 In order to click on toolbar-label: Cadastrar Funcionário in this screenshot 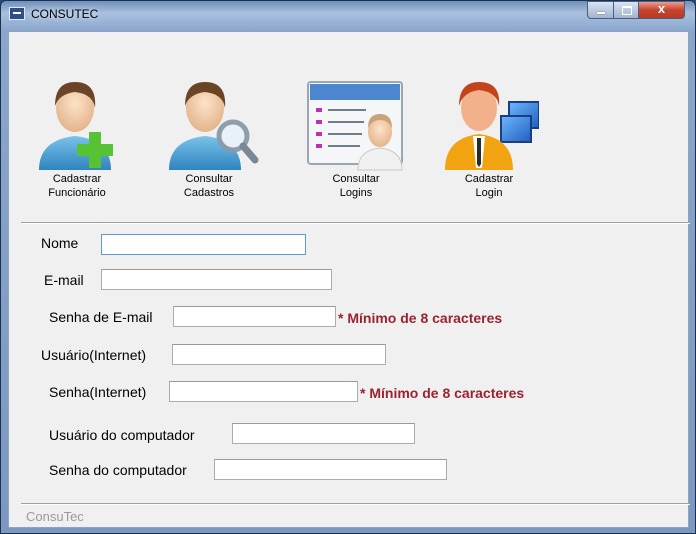, I will do `click(77, 186)`.